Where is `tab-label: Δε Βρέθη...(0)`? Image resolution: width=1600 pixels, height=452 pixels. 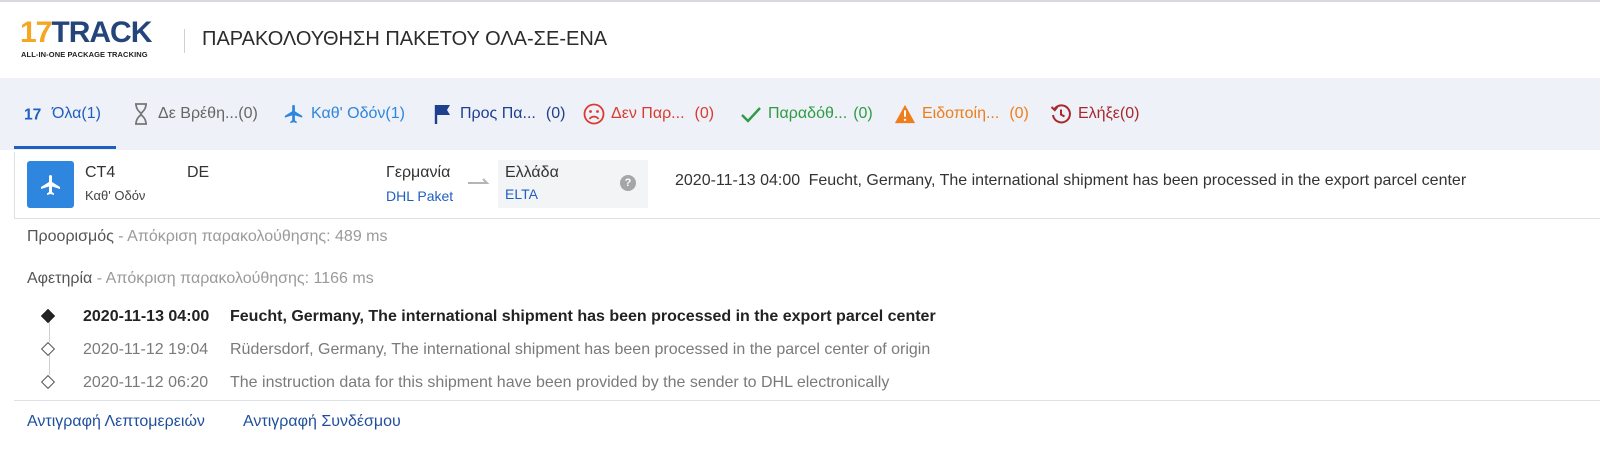 tab-label: Δε Βρέθη...(0) is located at coordinates (208, 113).